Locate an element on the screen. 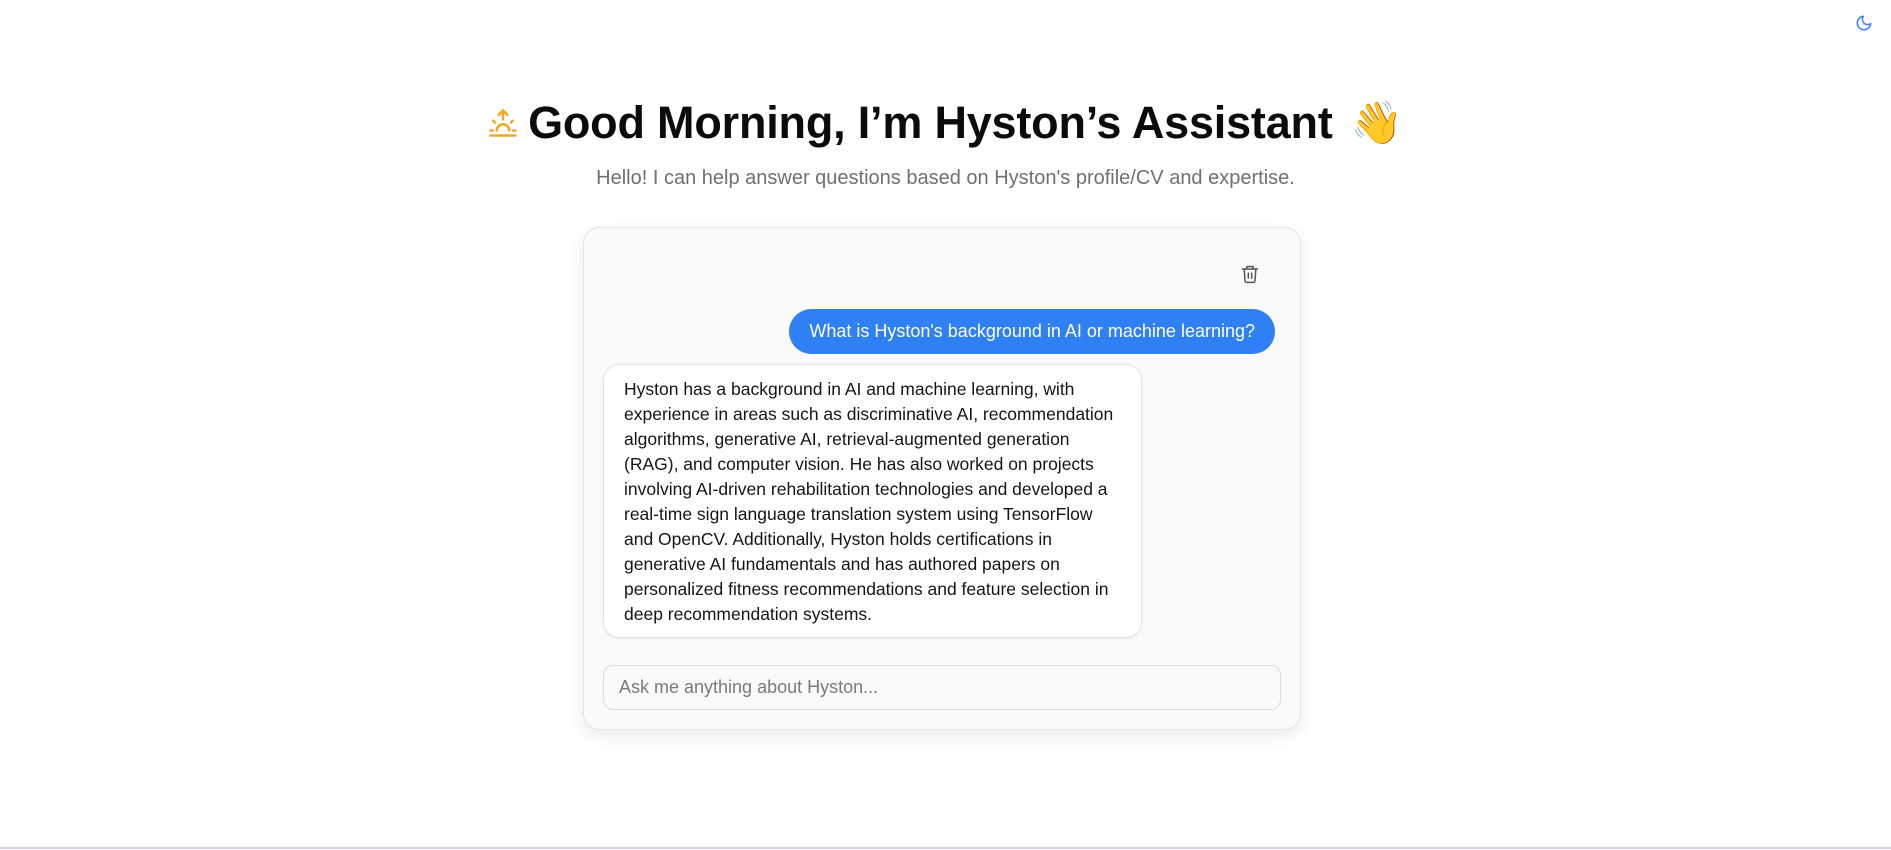  title-row: Good Morning, I’m Hyston’s Assistant 👋 is located at coordinates (945, 123).